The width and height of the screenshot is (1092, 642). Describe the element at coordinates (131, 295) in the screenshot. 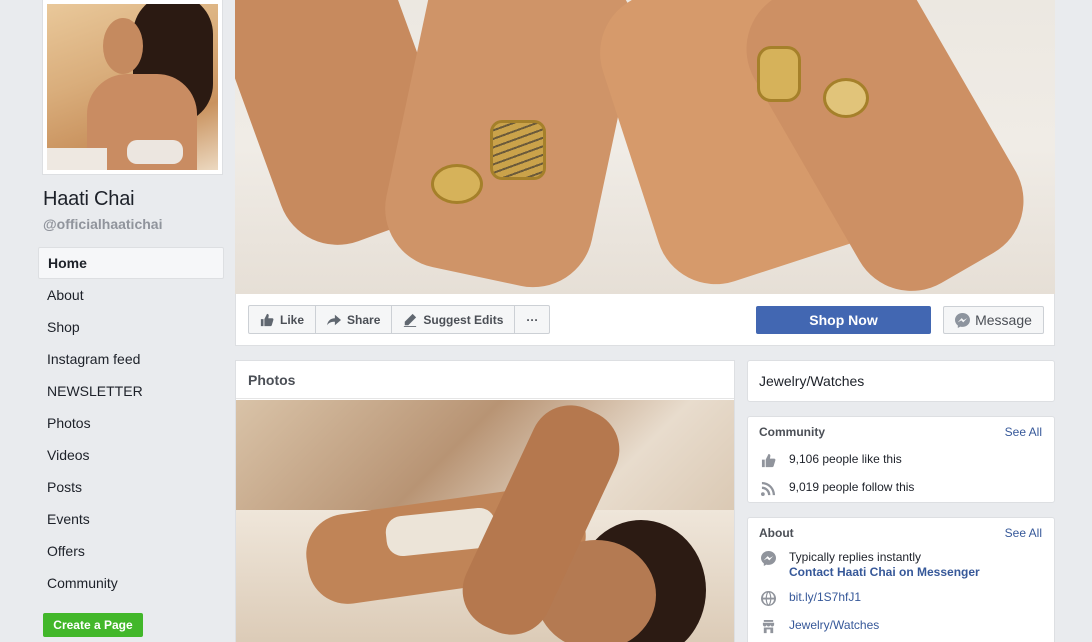

I see `sidebar-item-about: About` at that location.